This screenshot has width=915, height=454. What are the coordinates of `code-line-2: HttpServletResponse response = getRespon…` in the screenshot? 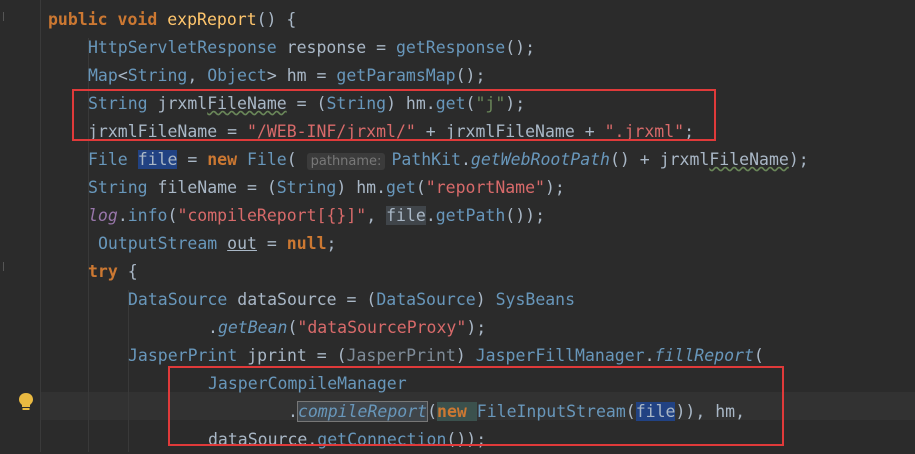 It's located at (311, 48).